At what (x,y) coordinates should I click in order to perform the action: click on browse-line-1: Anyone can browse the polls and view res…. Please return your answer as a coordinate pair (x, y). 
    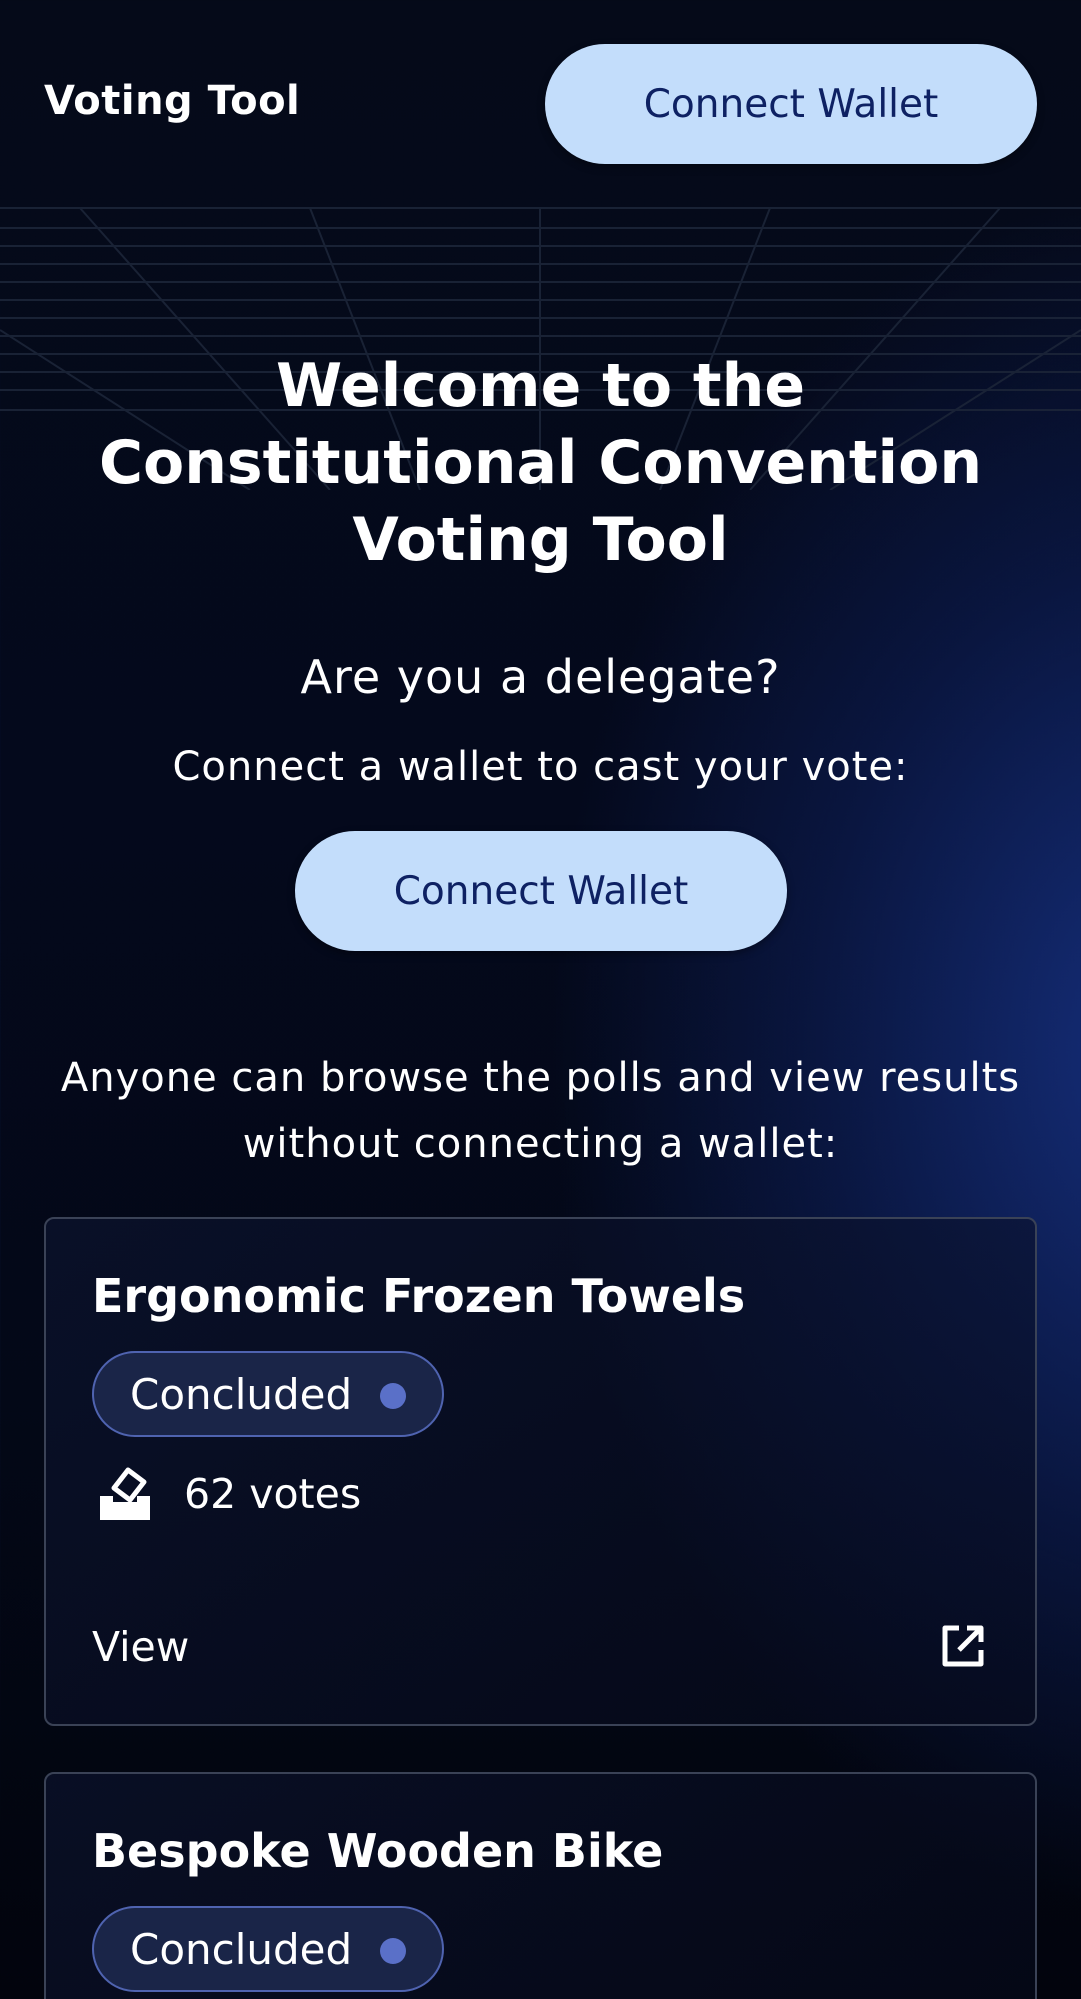
    Looking at the image, I should click on (540, 1078).